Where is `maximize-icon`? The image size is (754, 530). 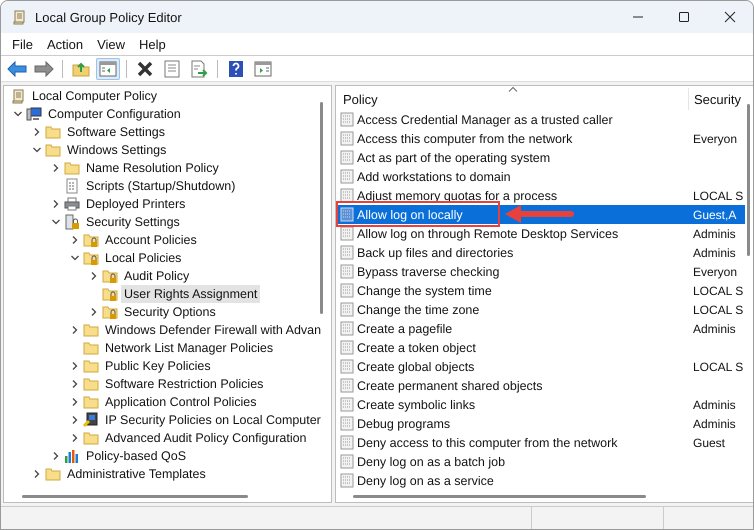
maximize-icon is located at coordinates (684, 17).